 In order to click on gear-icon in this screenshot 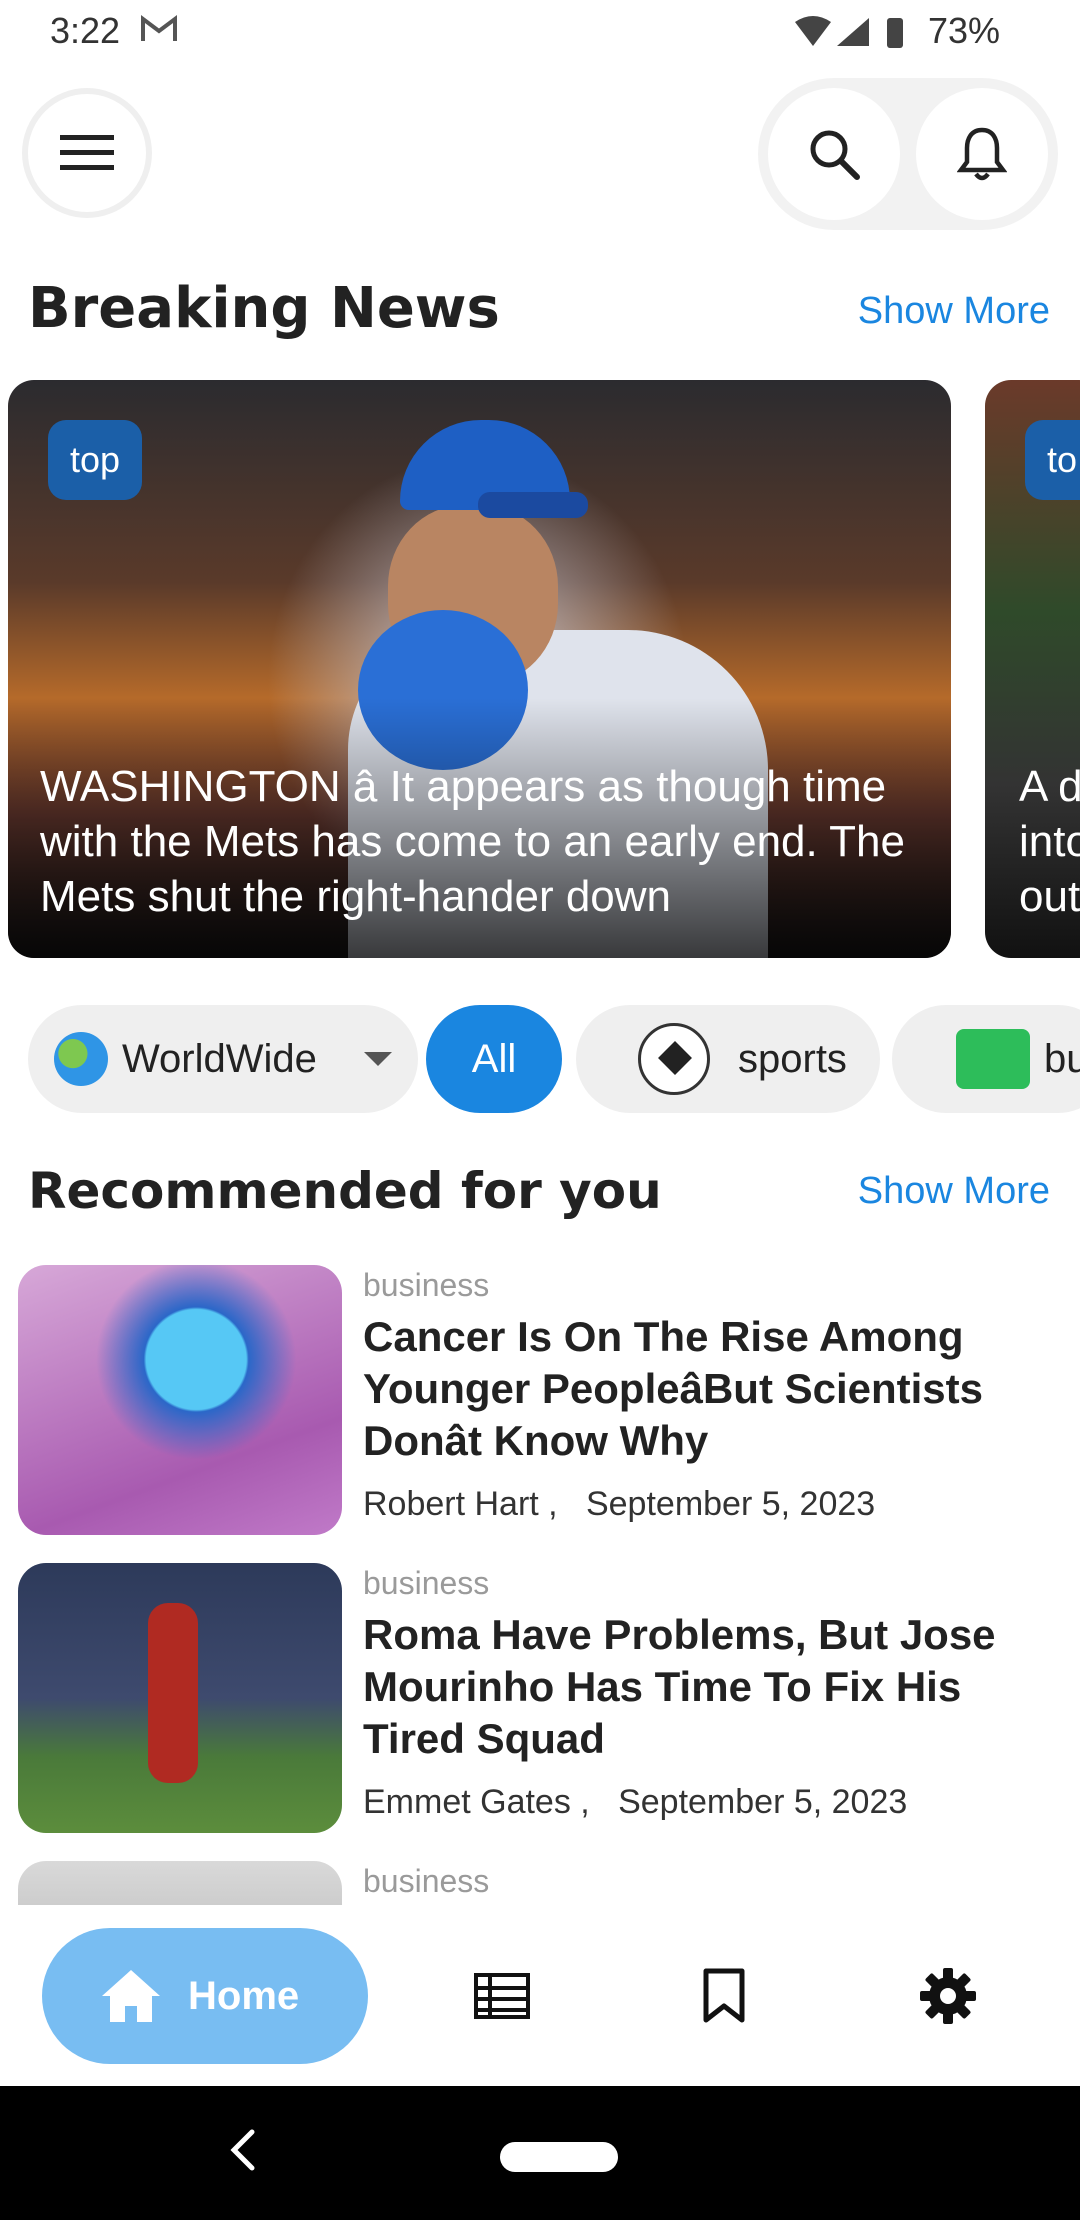, I will do `click(948, 1996)`.